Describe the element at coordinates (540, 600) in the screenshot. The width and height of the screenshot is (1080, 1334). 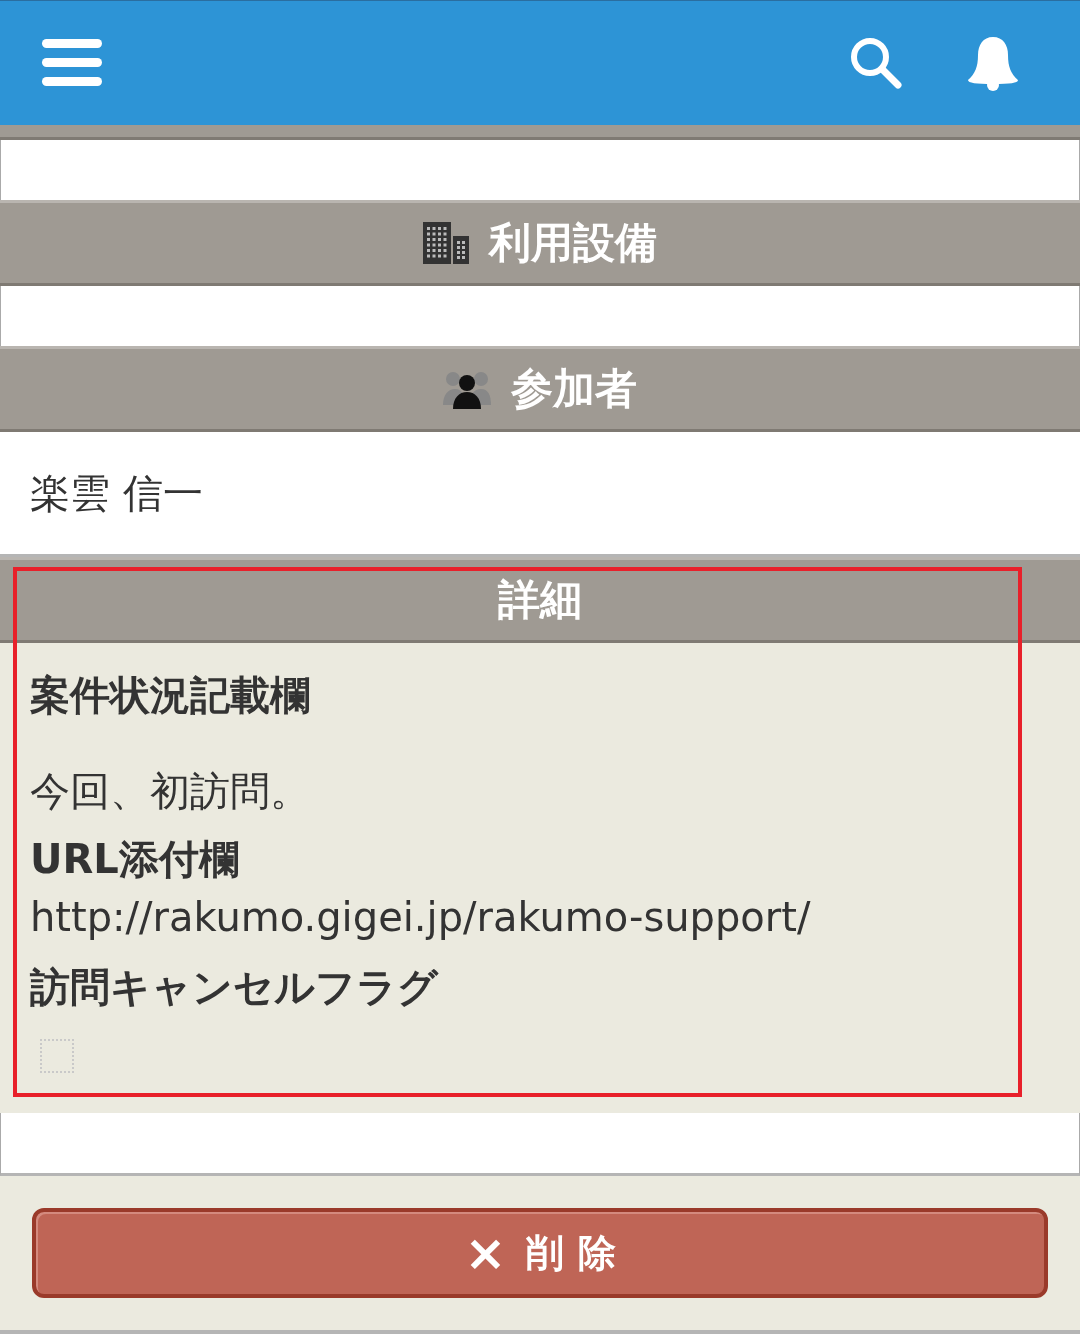
I see `section-title: 詳細` at that location.